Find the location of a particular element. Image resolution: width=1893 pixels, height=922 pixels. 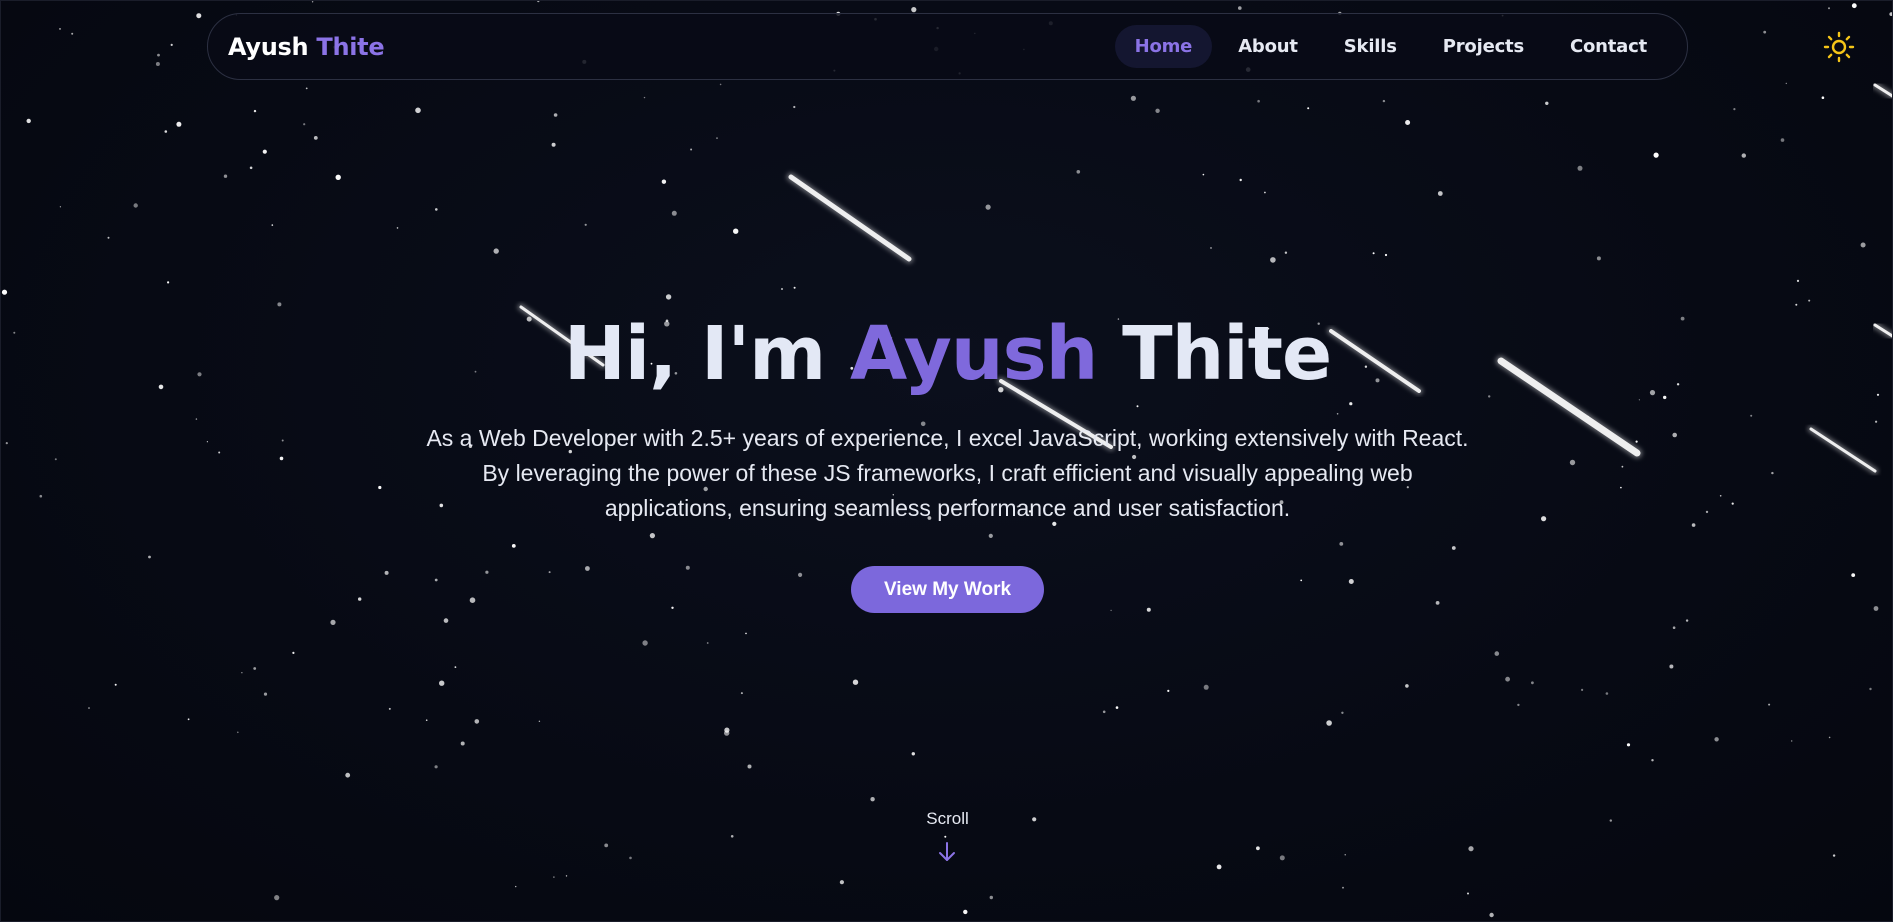

shooting-star is located at coordinates (850, 218).